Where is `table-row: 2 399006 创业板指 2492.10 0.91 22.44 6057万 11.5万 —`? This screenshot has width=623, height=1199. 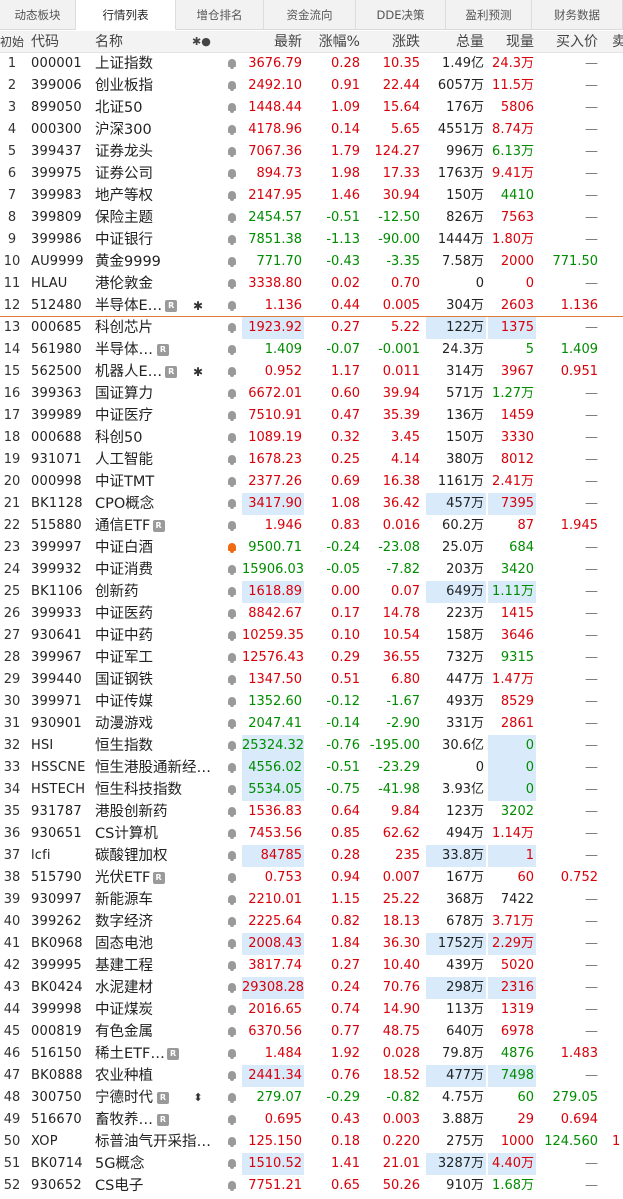
table-row: 2 399006 创业板指 2492.10 0.91 22.44 6057万 11.5万 — is located at coordinates (311, 86).